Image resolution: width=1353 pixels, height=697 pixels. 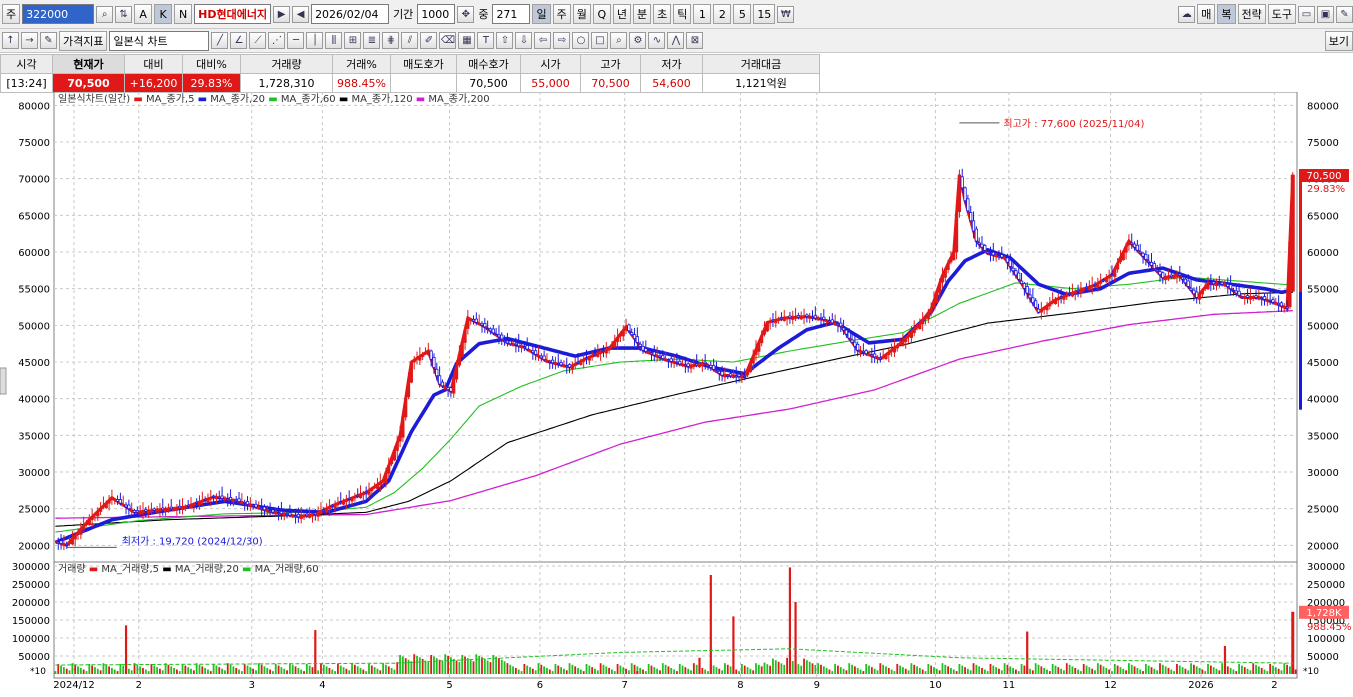 I want to click on eraser-tool-icon: ⌫, so click(x=448, y=40).